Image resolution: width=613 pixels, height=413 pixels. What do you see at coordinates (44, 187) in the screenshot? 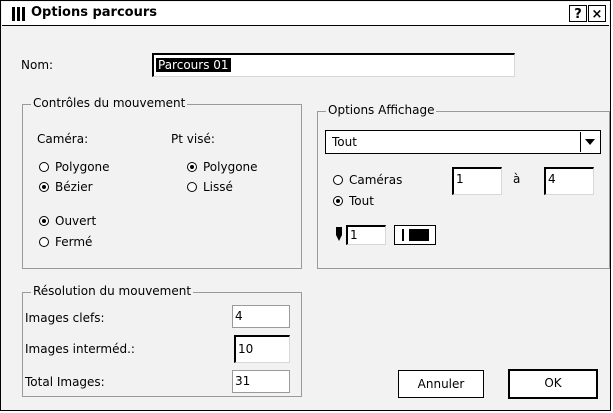
I see `camera-bezier-circle` at bounding box center [44, 187].